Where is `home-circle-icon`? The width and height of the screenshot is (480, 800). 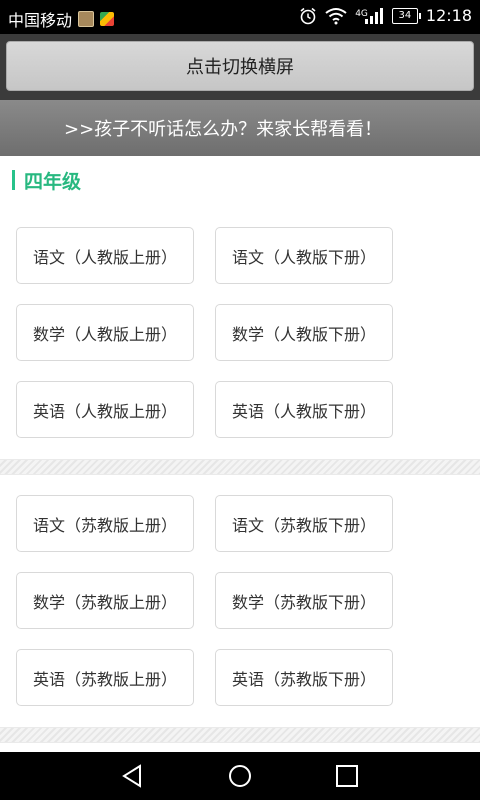
home-circle-icon is located at coordinates (240, 776).